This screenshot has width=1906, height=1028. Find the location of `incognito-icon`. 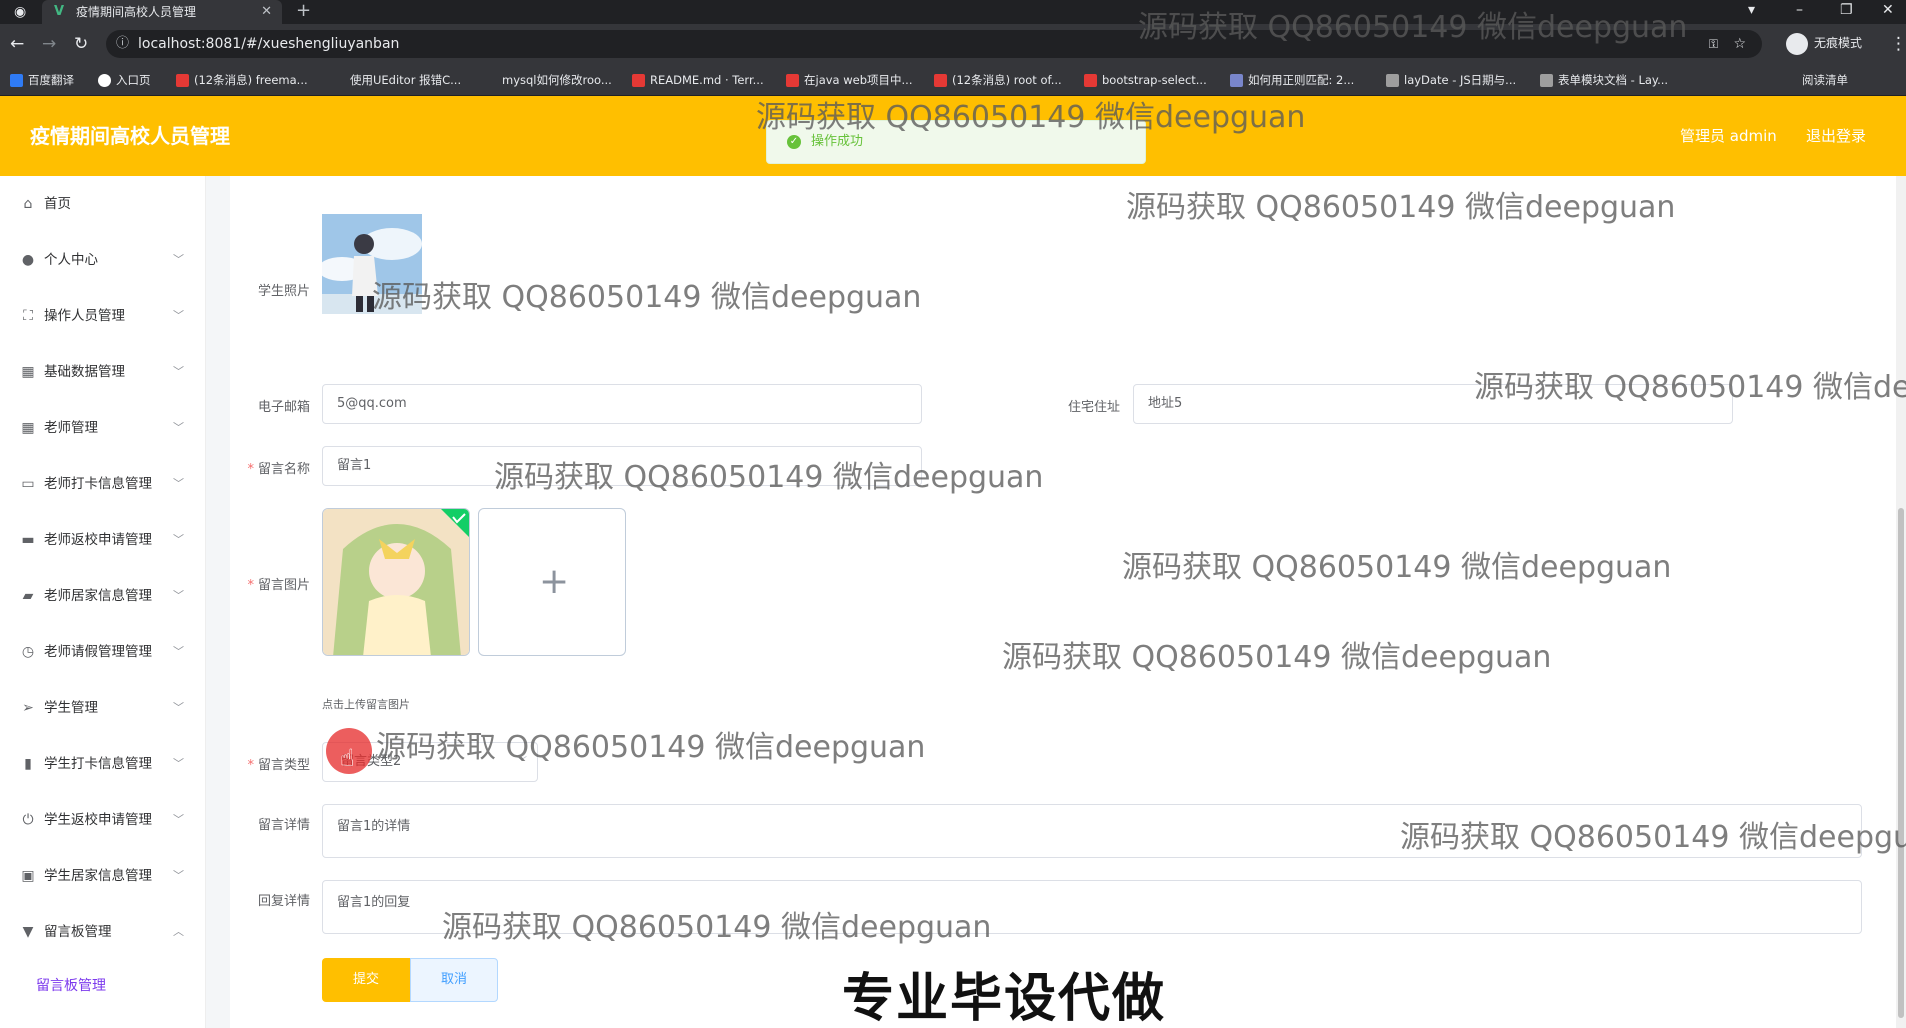

incognito-icon is located at coordinates (1797, 43).